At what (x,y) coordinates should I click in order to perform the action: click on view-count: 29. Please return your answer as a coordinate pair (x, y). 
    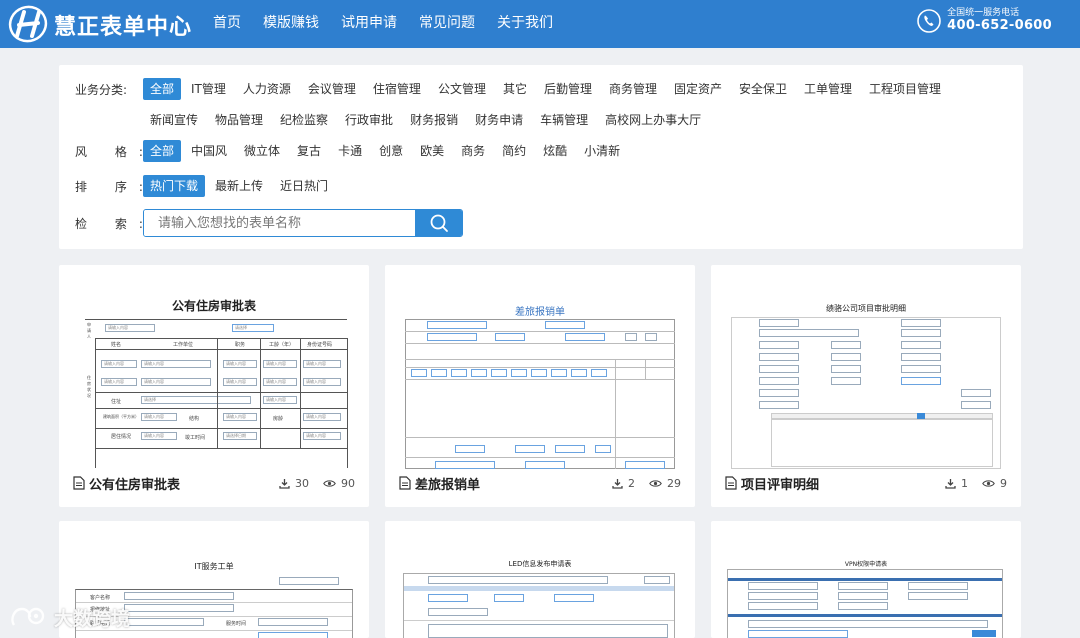
    Looking at the image, I should click on (665, 483).